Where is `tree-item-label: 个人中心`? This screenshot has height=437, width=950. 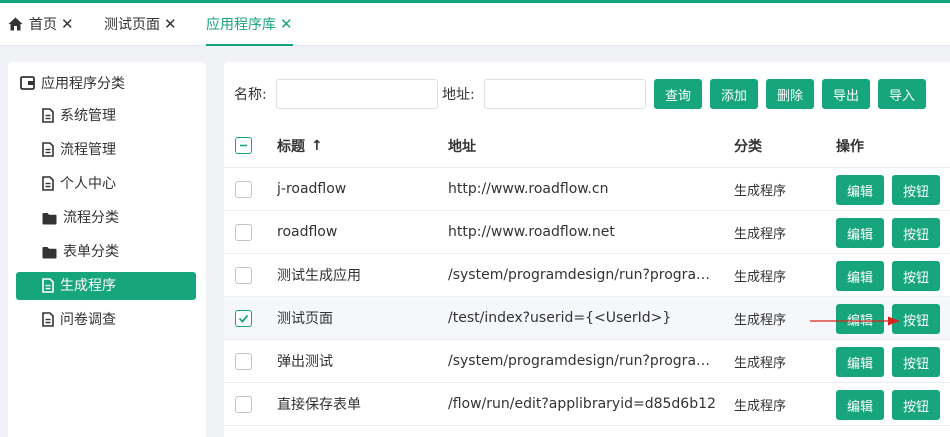
tree-item-label: 个人中心 is located at coordinates (88, 184).